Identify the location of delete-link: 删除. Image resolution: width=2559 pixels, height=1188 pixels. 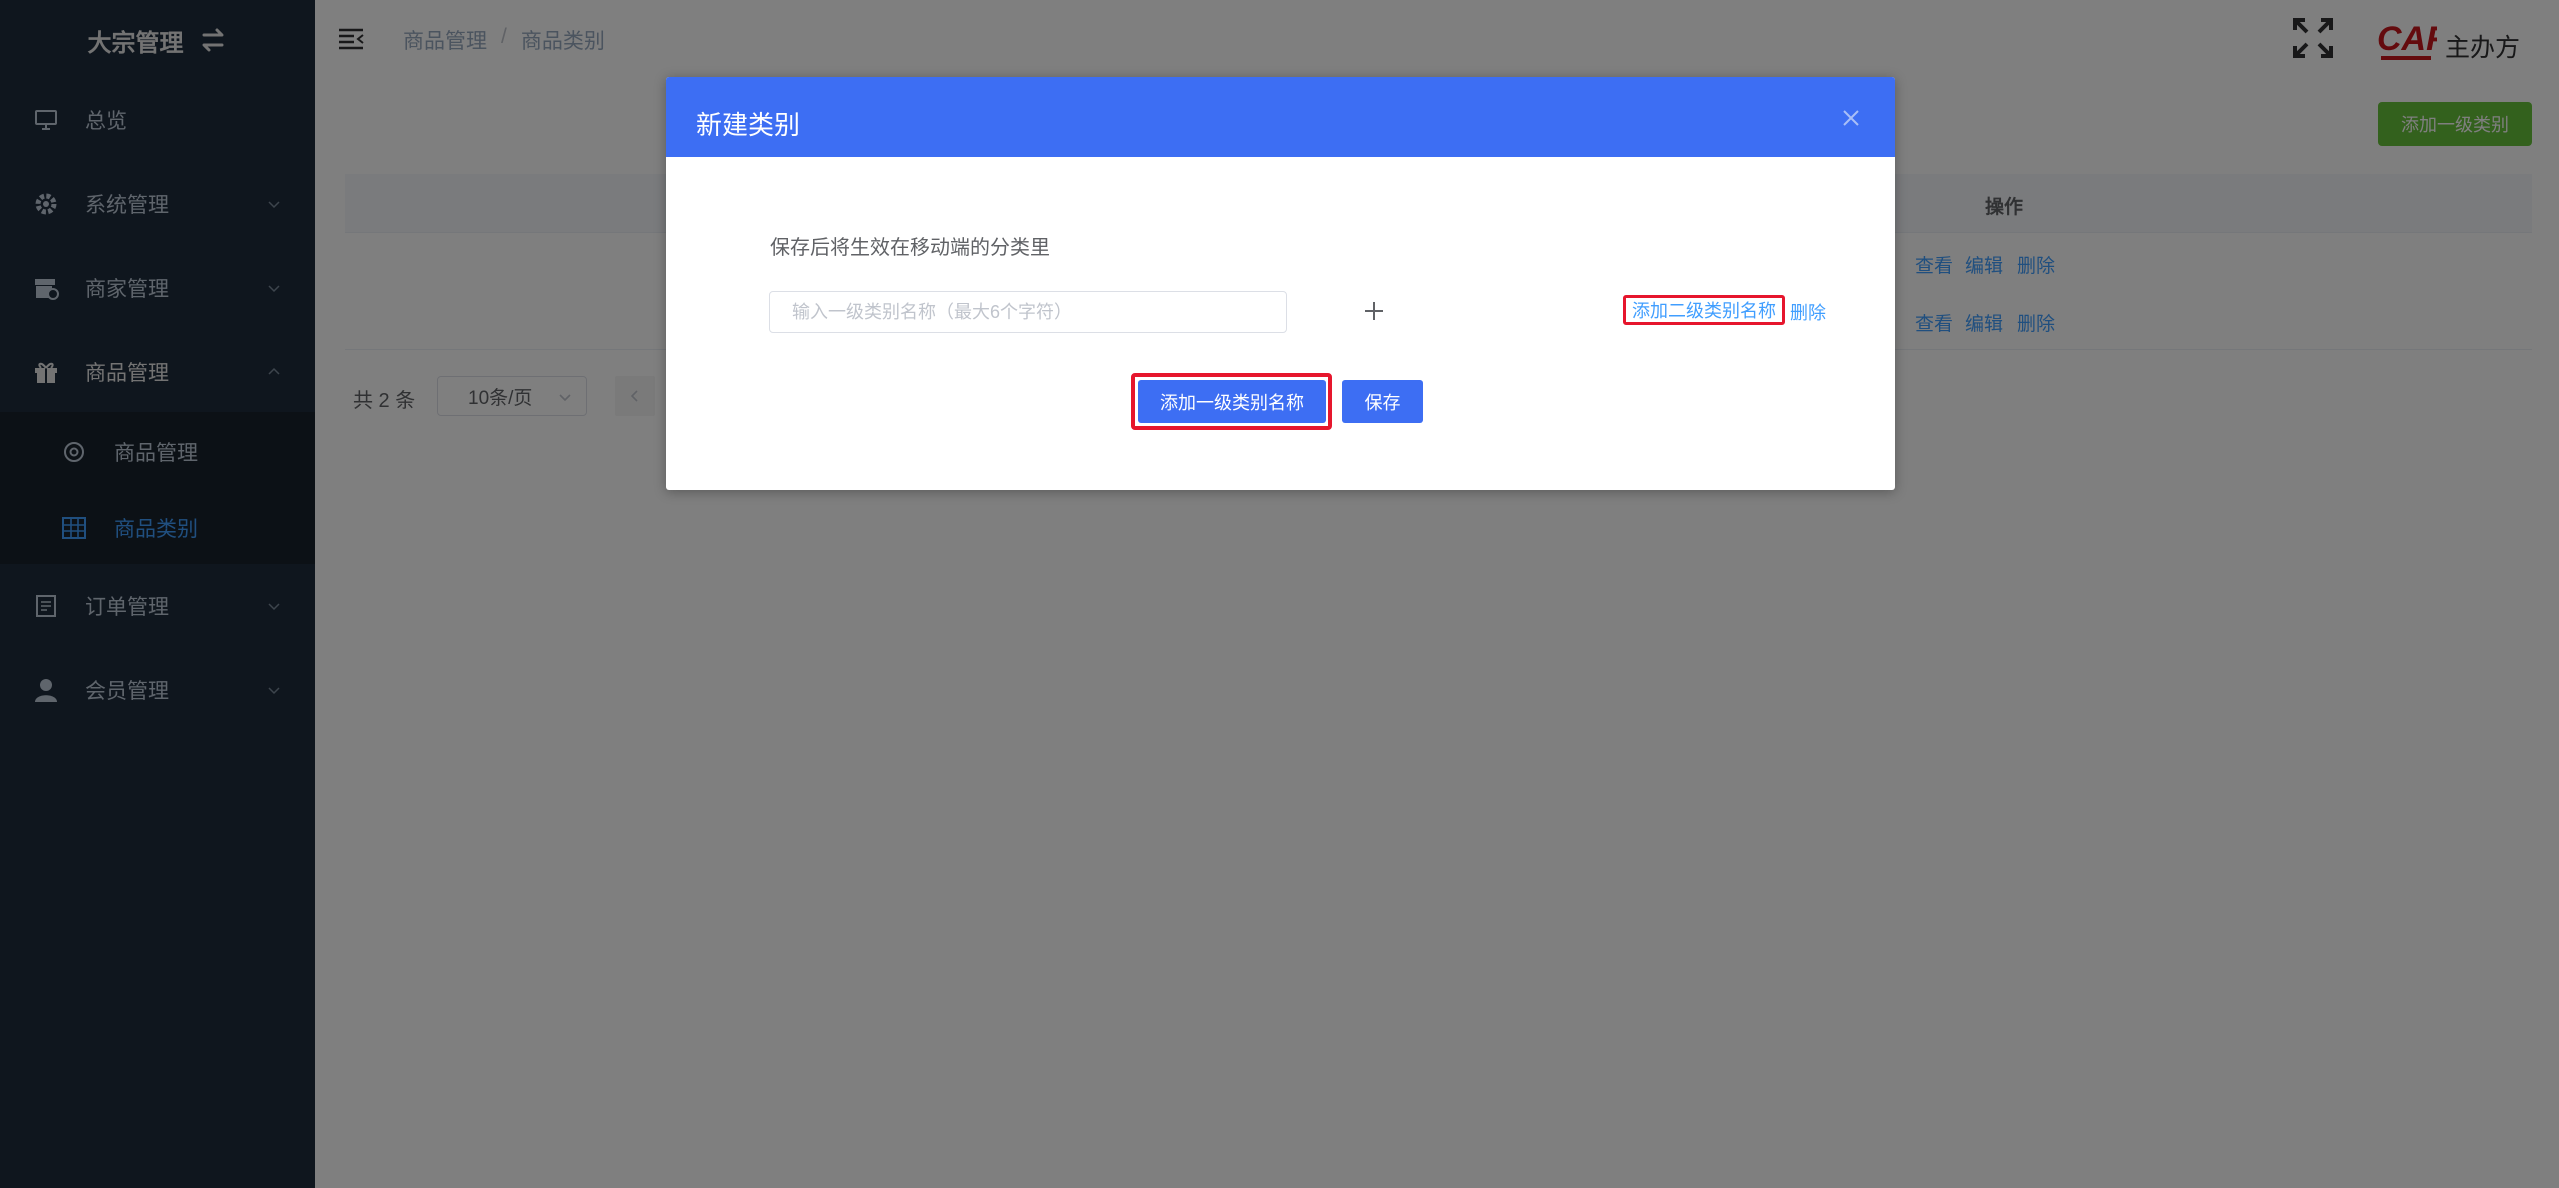
(1808, 312).